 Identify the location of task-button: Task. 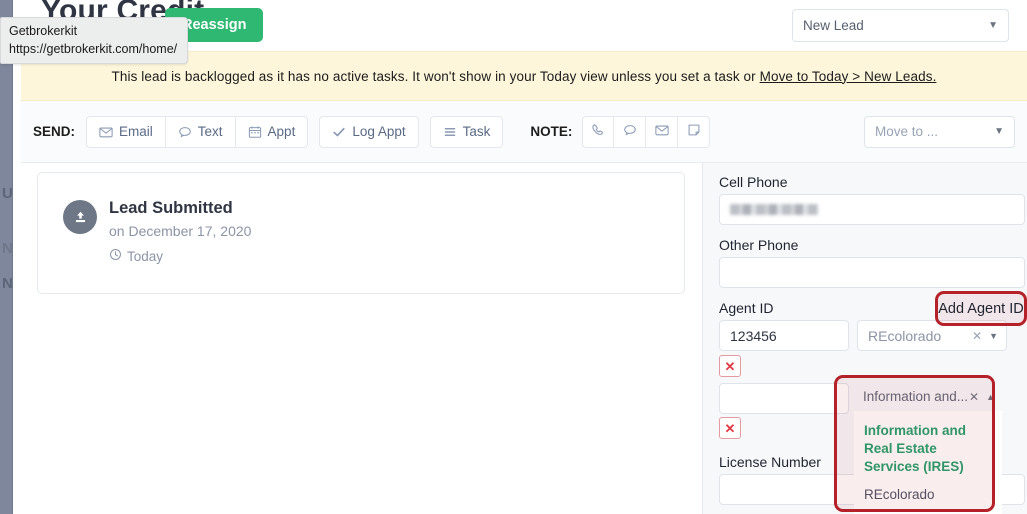
(466, 131).